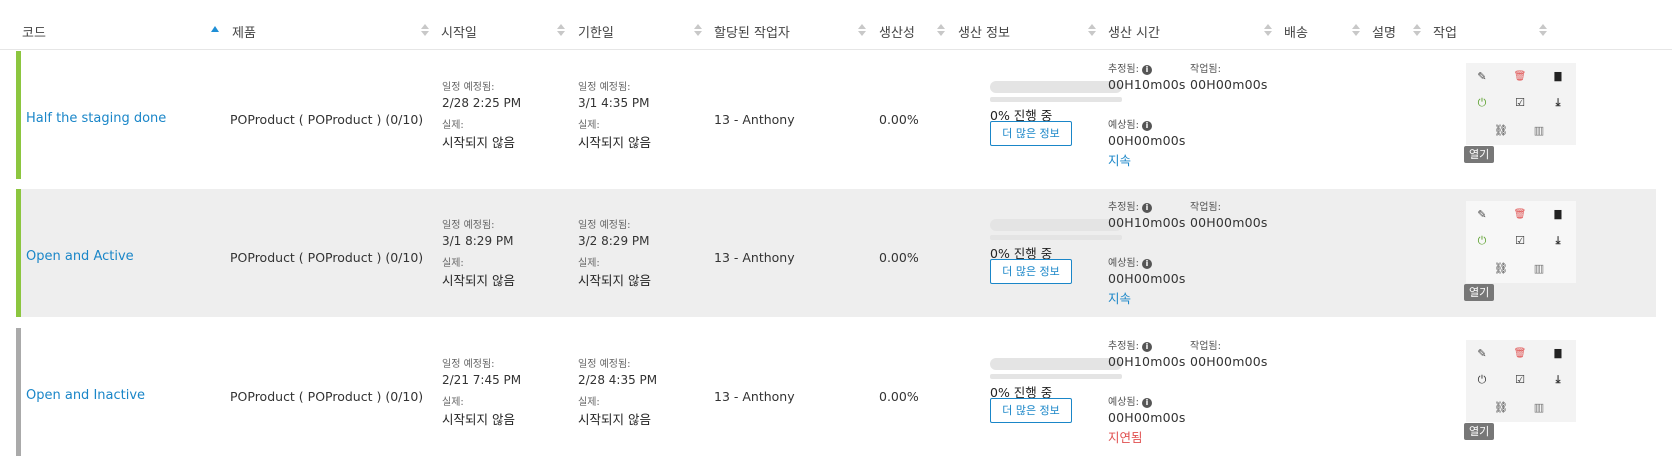 Image resolution: width=1672 pixels, height=462 pixels. I want to click on due-actual-label: 실제:, so click(589, 402).